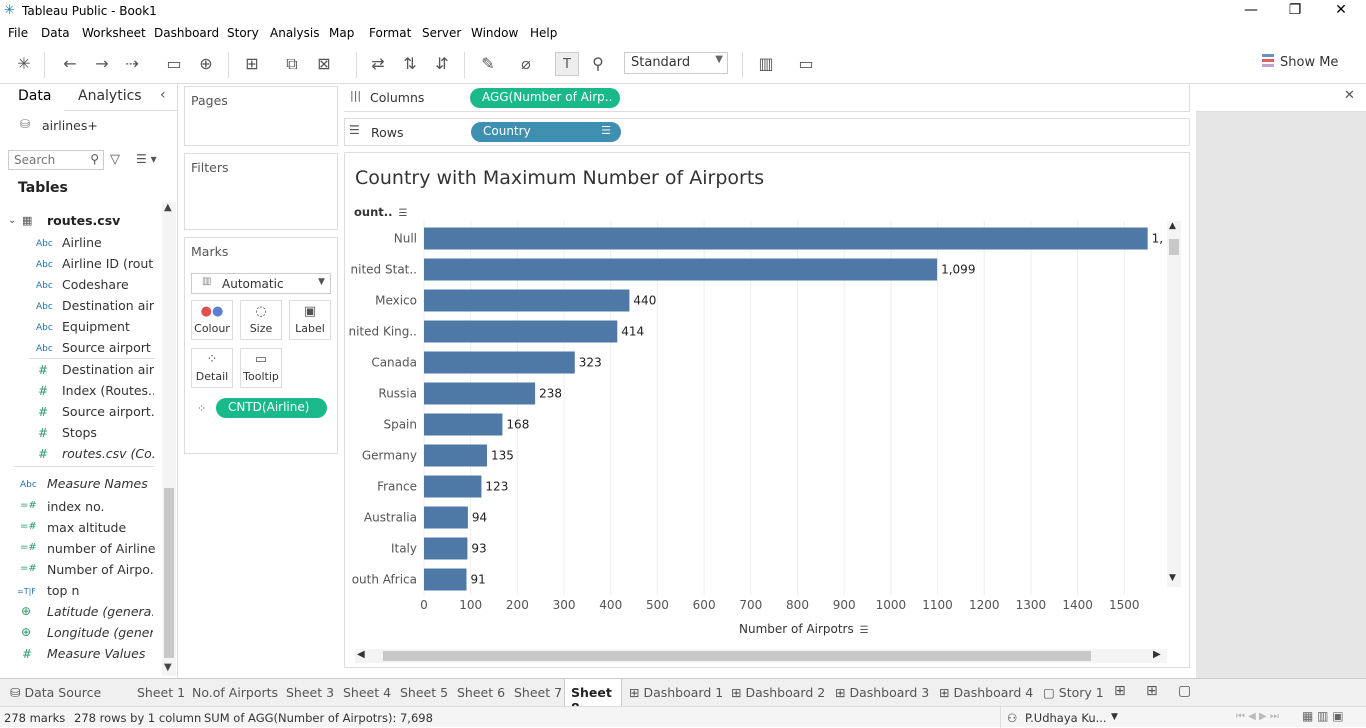 The height and width of the screenshot is (728, 1366). Describe the element at coordinates (676, 63) in the screenshot. I see `fit-mode-select: Standard ▼` at that location.